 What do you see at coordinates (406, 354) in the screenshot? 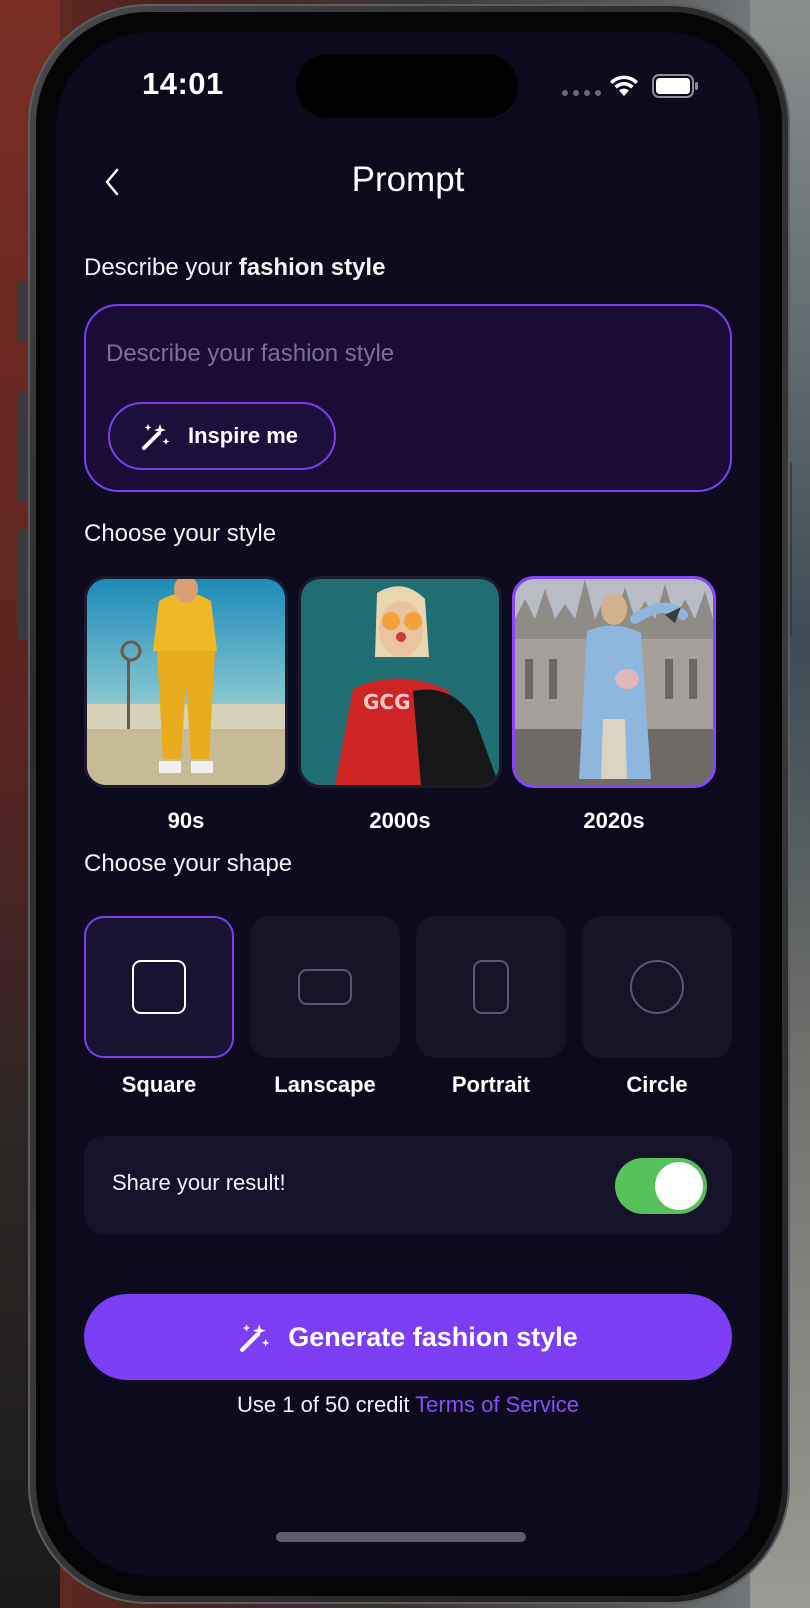
I see `fashion-style-input` at bounding box center [406, 354].